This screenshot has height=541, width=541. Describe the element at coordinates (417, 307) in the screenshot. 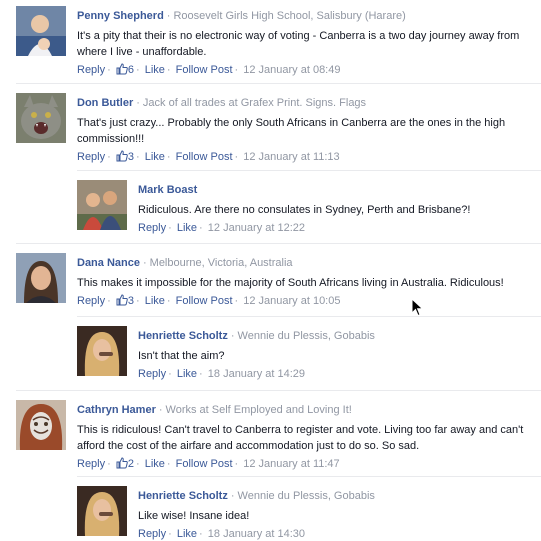

I see `mouse-cursor-icon` at that location.